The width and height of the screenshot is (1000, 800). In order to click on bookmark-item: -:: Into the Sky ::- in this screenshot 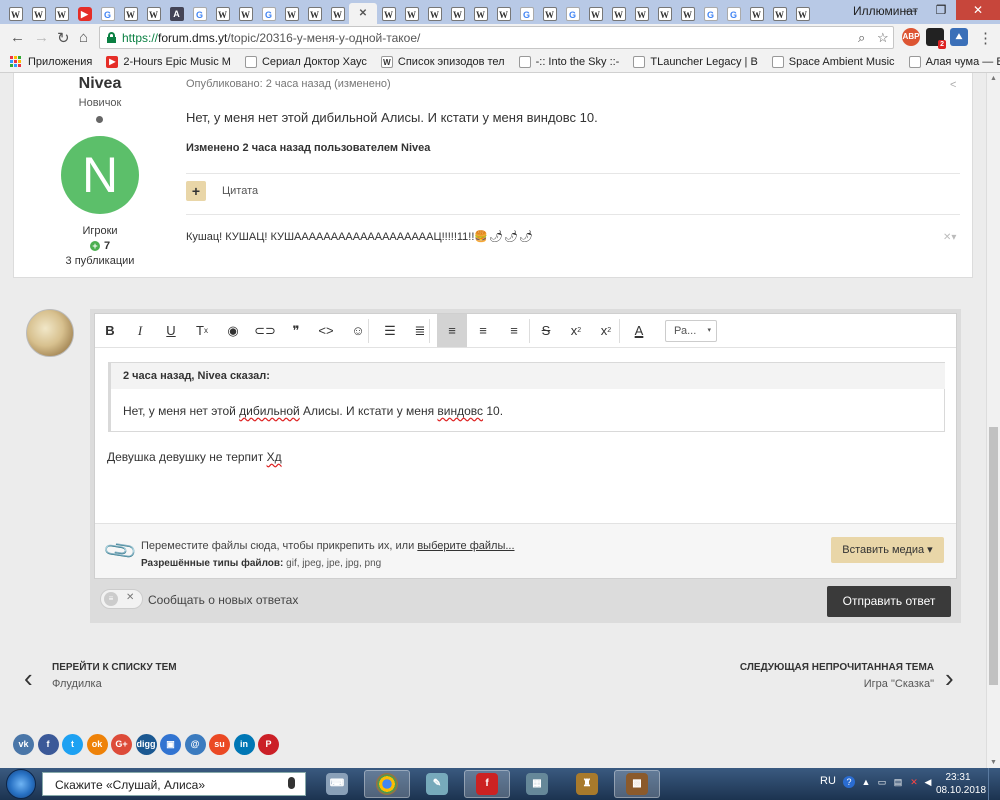, I will do `click(568, 61)`.